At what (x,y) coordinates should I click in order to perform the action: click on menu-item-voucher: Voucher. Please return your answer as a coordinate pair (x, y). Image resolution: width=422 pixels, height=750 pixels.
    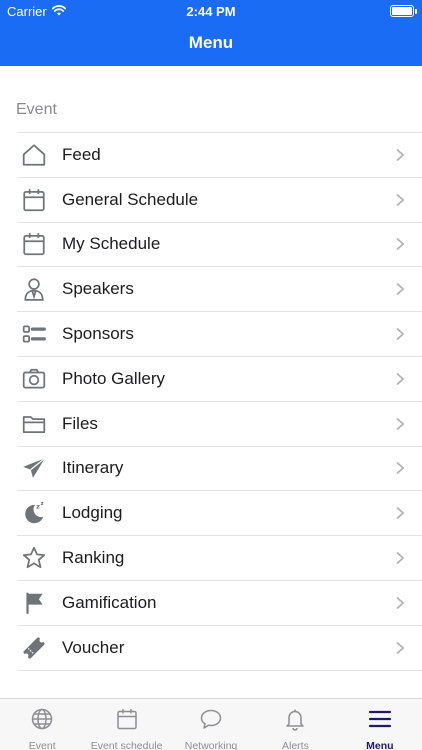
    Looking at the image, I should click on (219, 648).